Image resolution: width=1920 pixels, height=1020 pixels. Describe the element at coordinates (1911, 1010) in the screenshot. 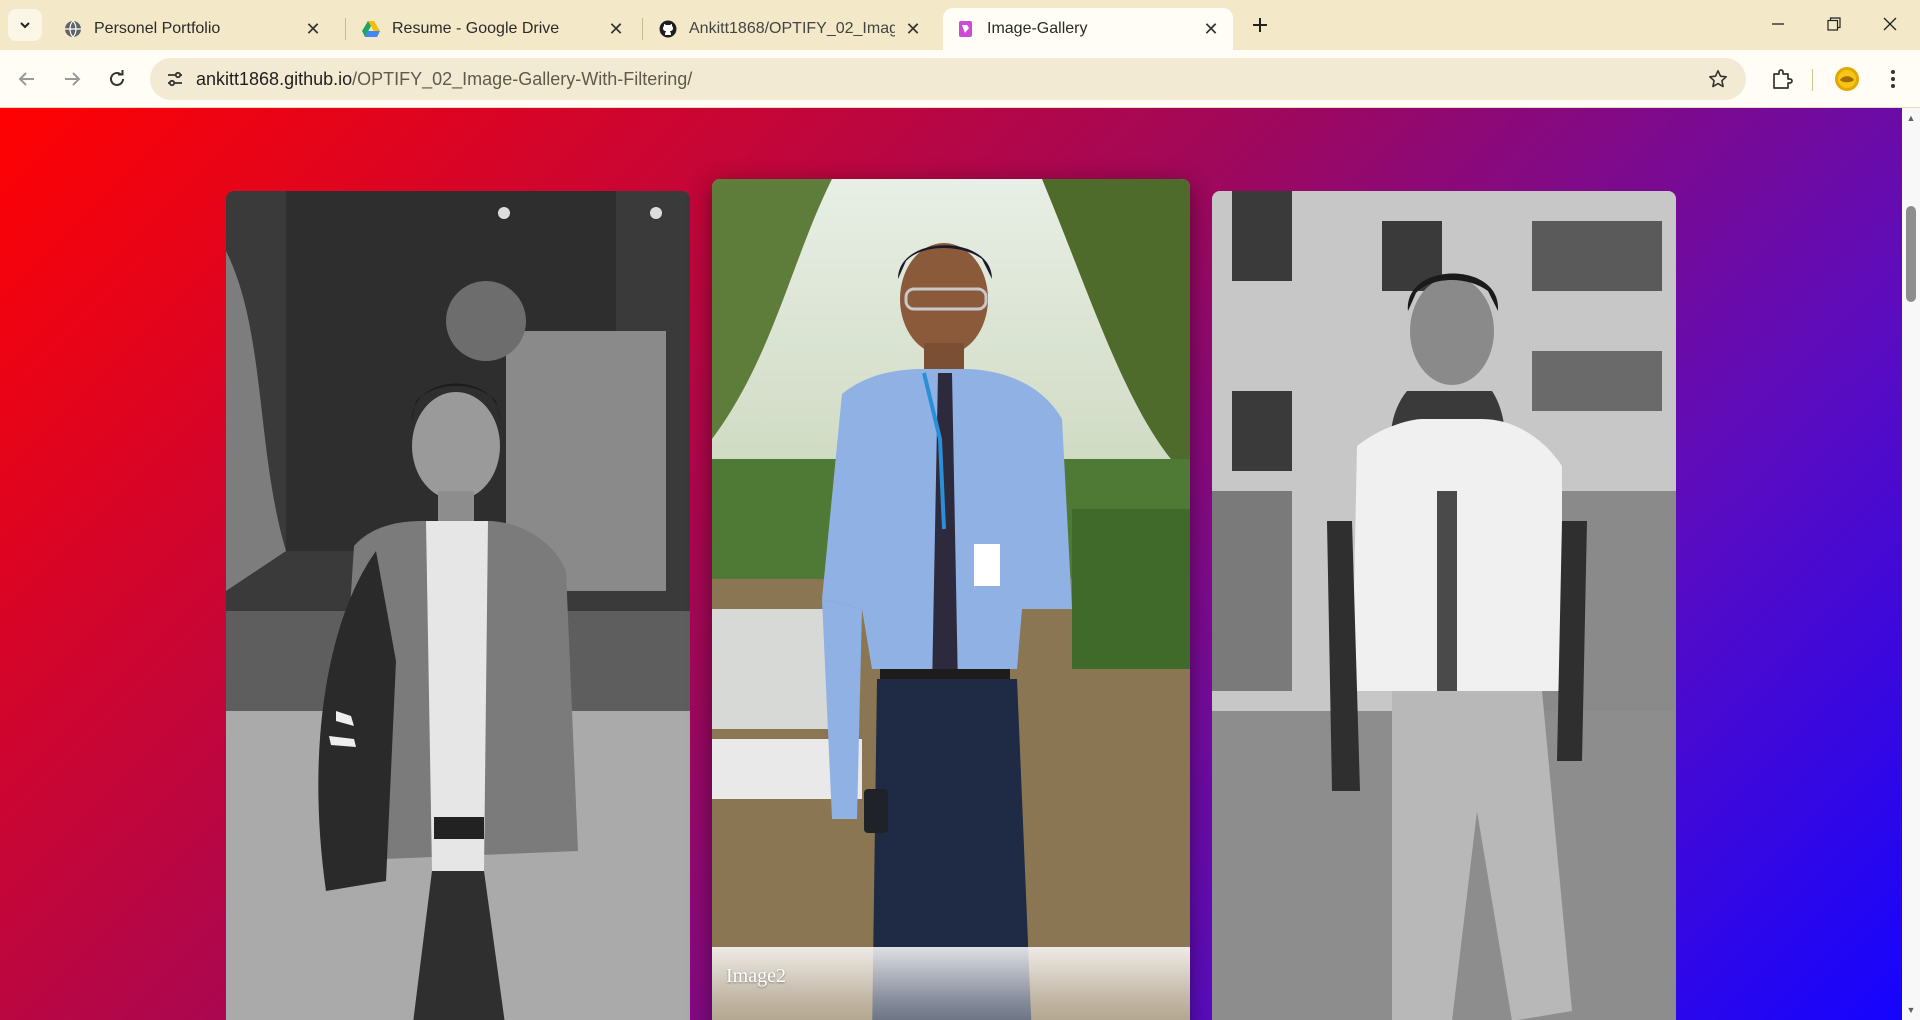

I see `scroll-down-arrow-icon: ▼` at that location.